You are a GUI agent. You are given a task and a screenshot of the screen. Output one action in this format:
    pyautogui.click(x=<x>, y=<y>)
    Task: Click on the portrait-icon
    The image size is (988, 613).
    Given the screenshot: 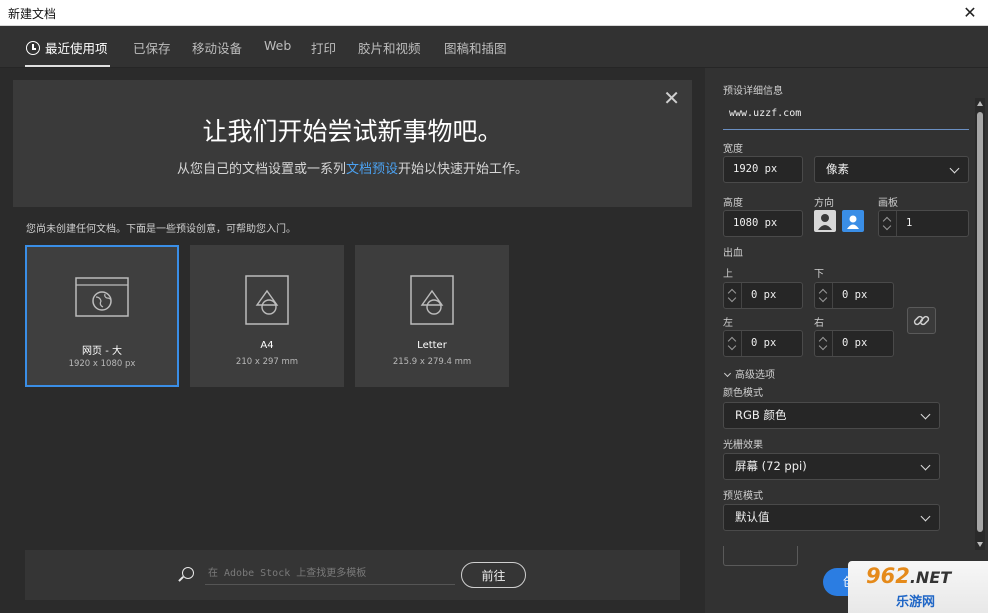 What is the action you would take?
    pyautogui.click(x=825, y=222)
    